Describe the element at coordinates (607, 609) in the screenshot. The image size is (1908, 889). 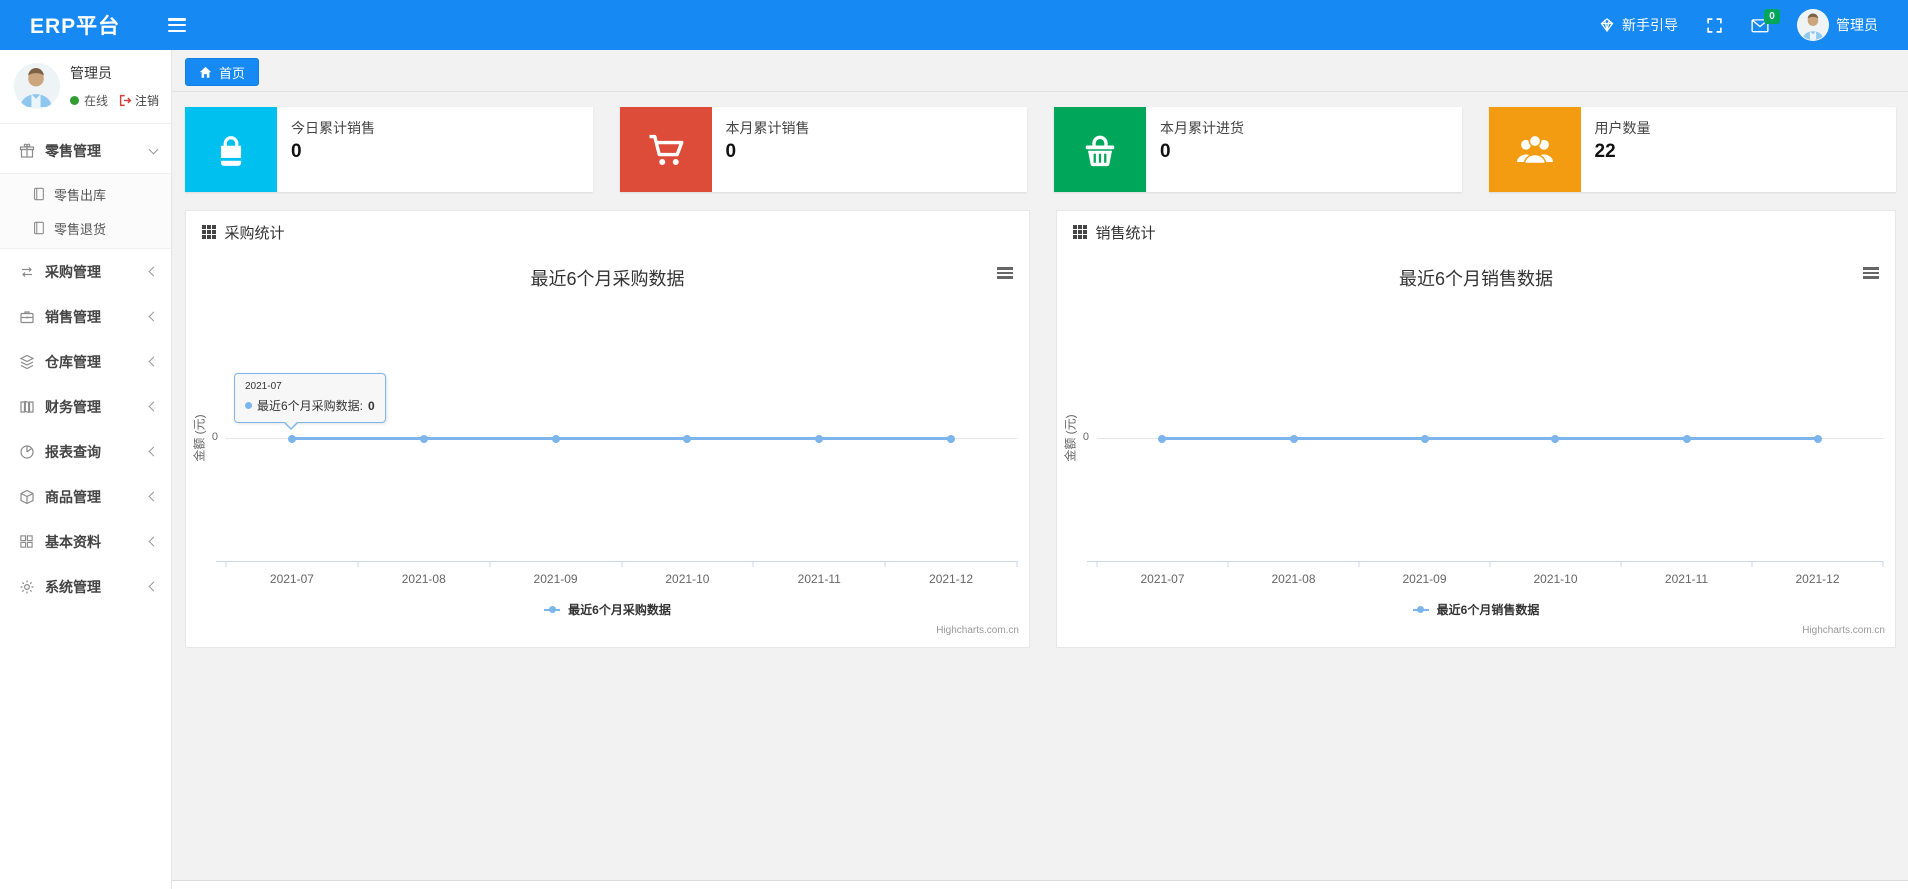
I see `chart-legend-item: 最近6个月采购数据` at that location.